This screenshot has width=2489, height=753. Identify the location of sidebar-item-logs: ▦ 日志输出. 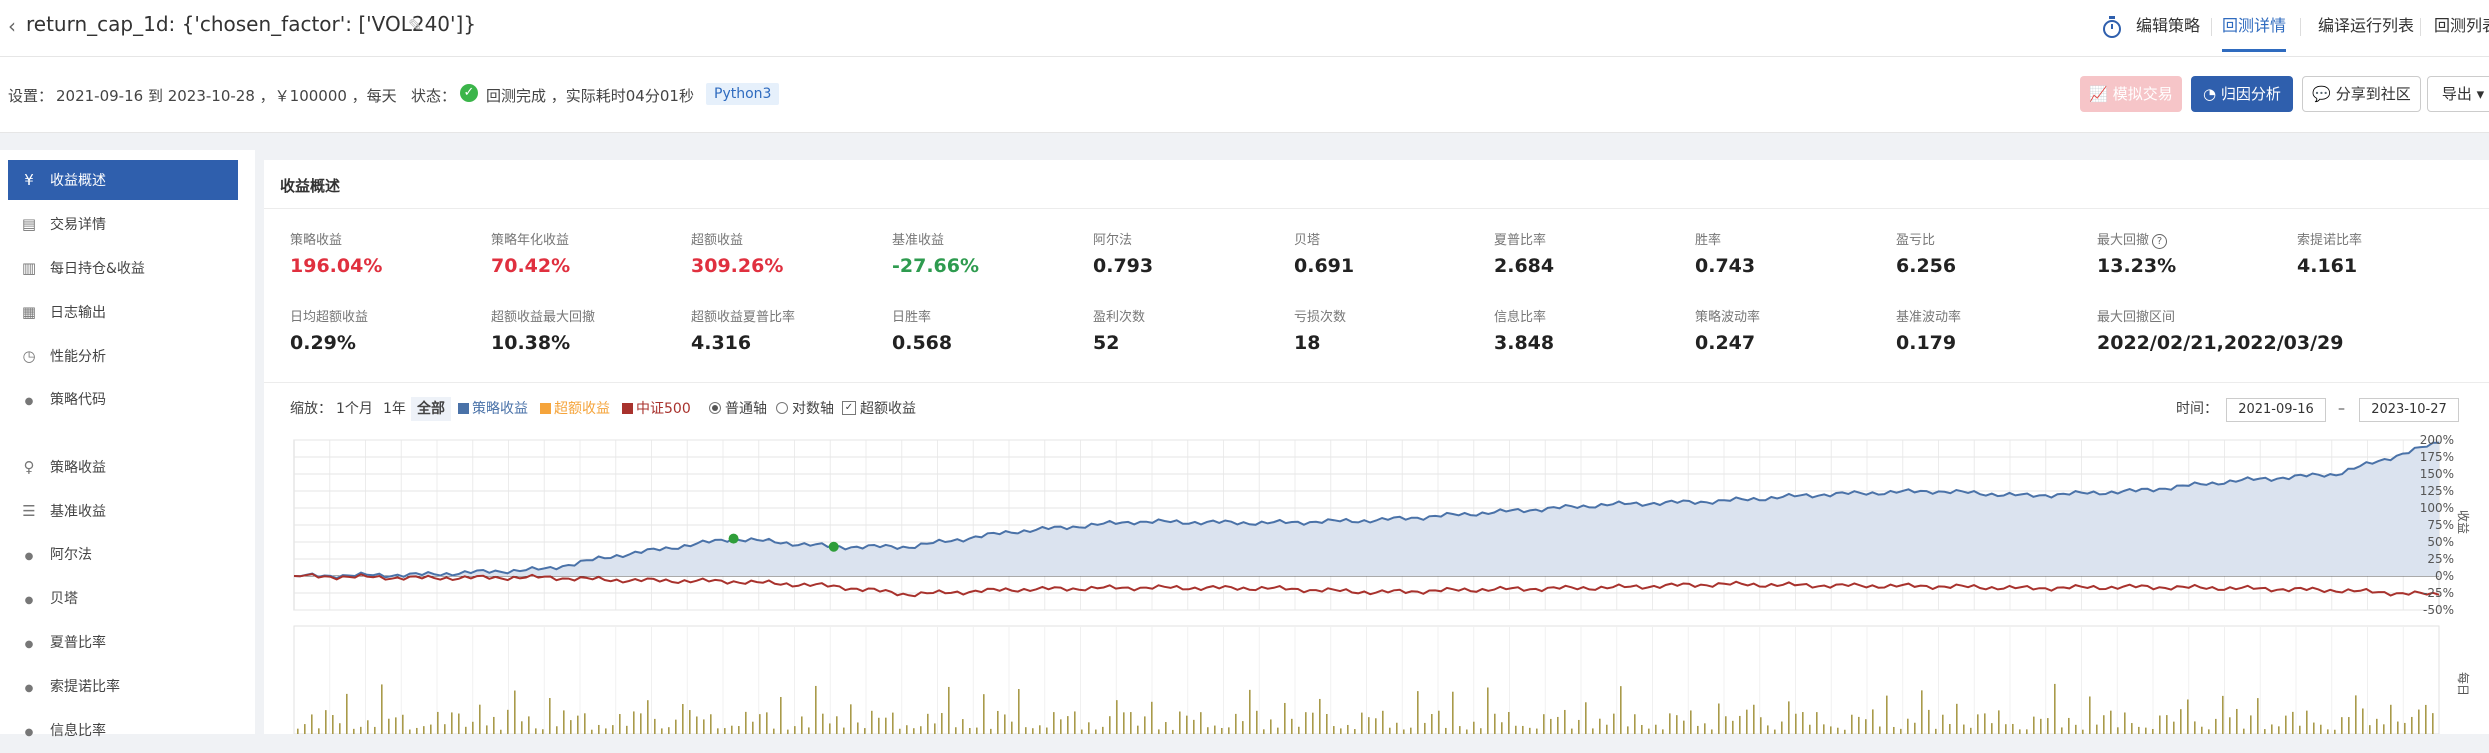
(123, 312).